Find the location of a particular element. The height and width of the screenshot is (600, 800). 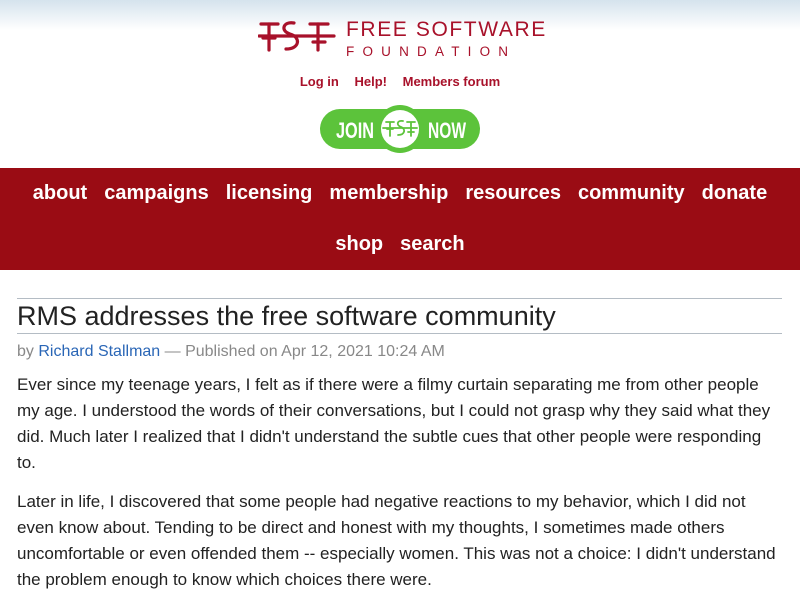

nav-item-community: community is located at coordinates (631, 193).